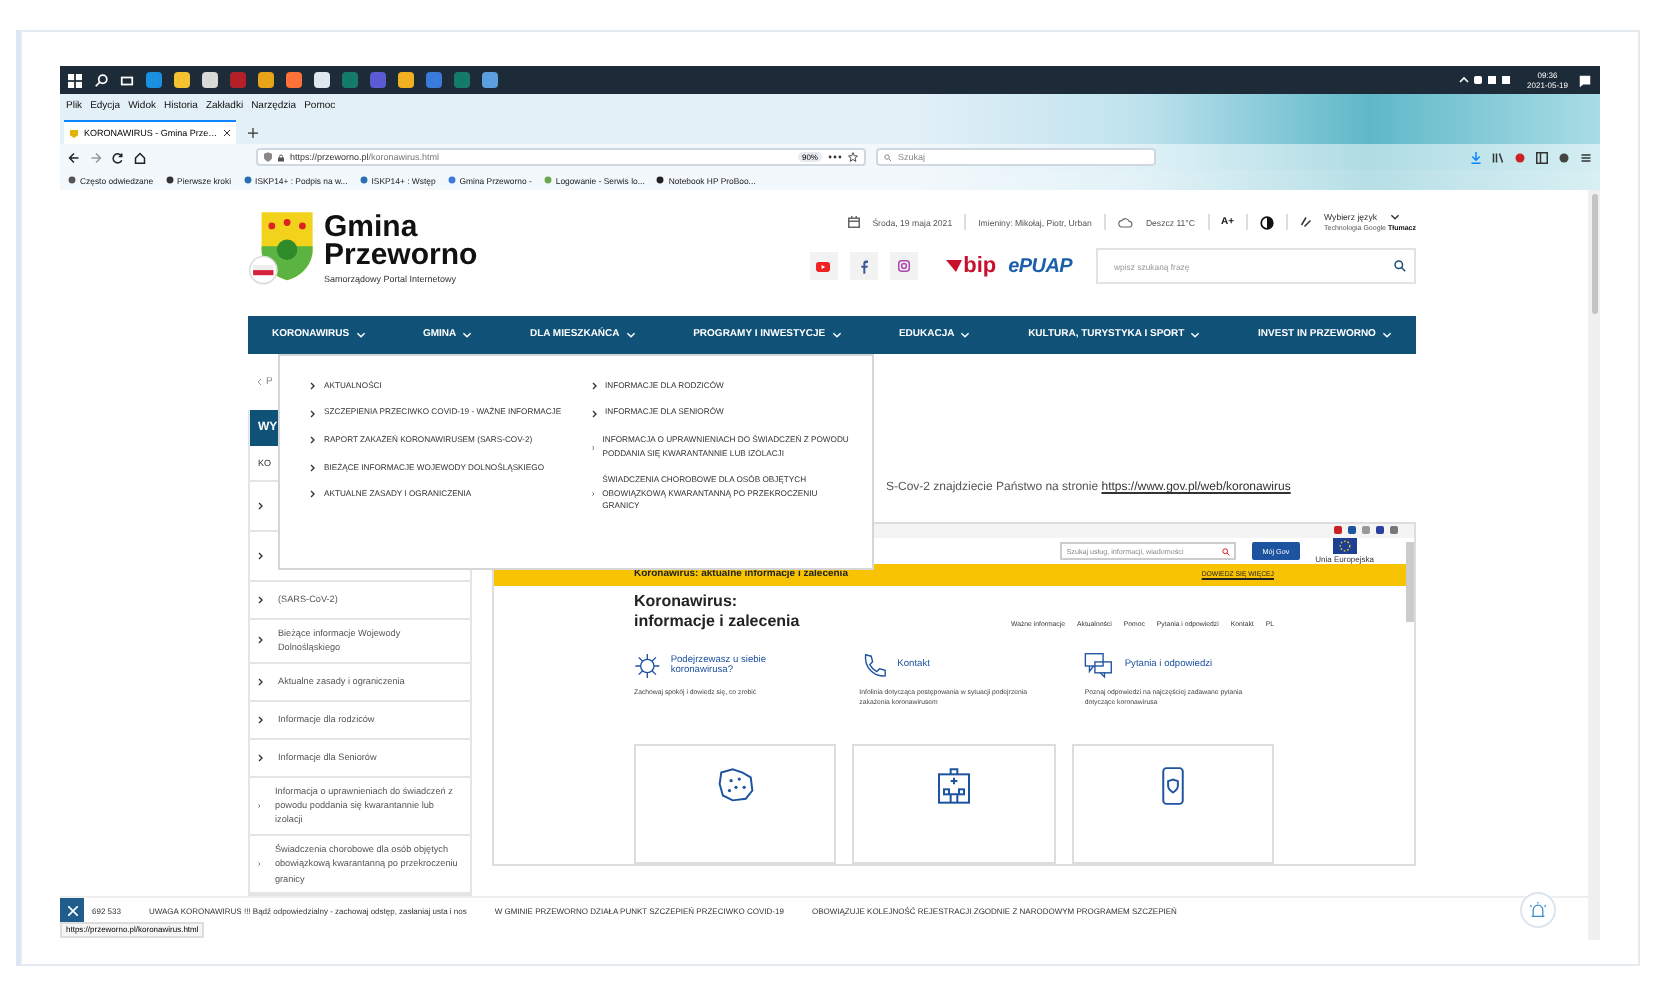  Describe the element at coordinates (735, 783) in the screenshot. I see `map-icon` at that location.